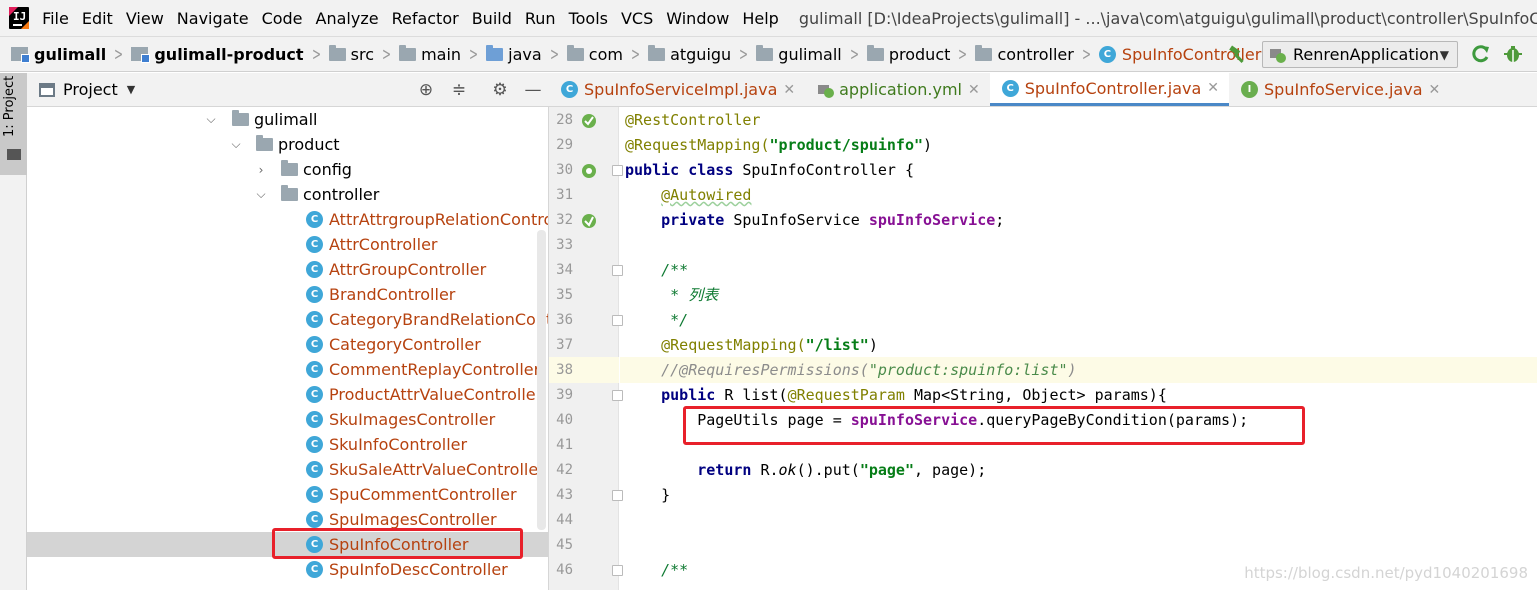  I want to click on tree-node-class: C SkuImagesController, so click(287, 419).